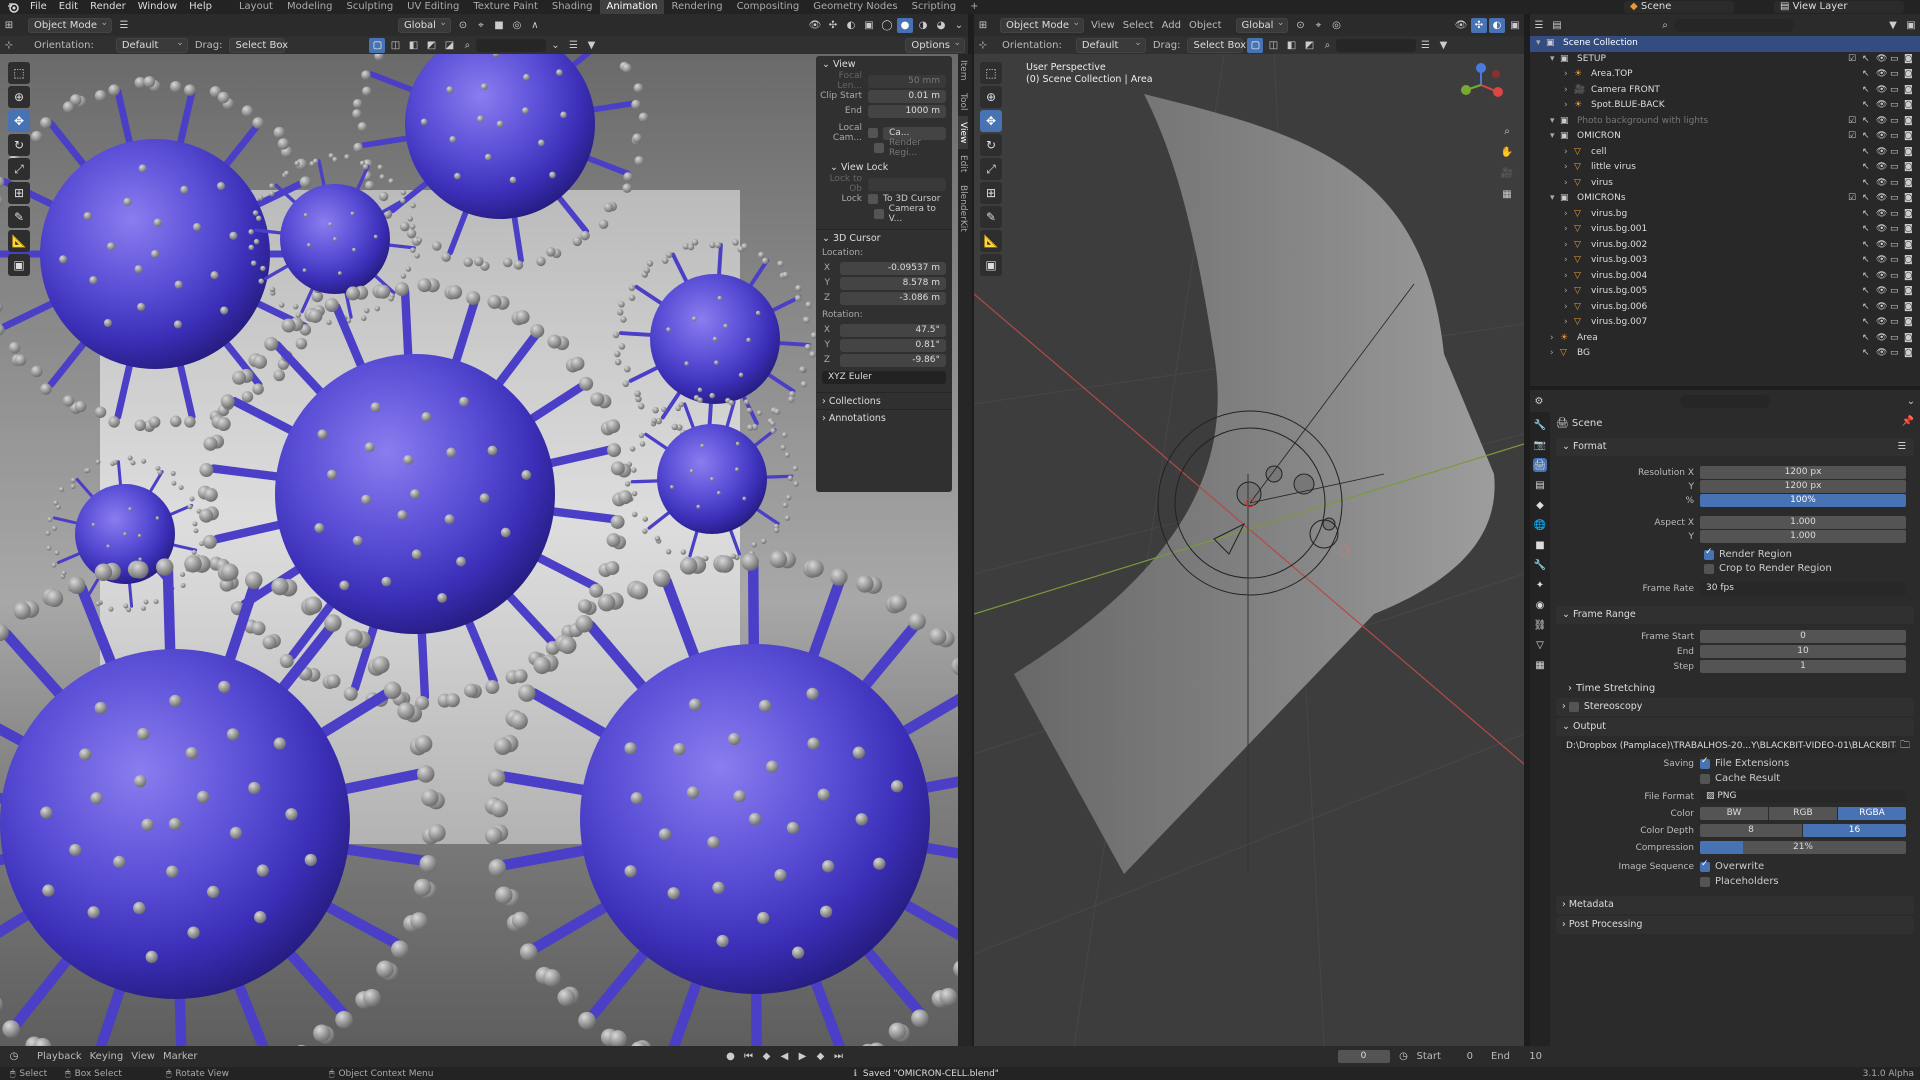  I want to click on falloff-icon: ∧, so click(535, 25).